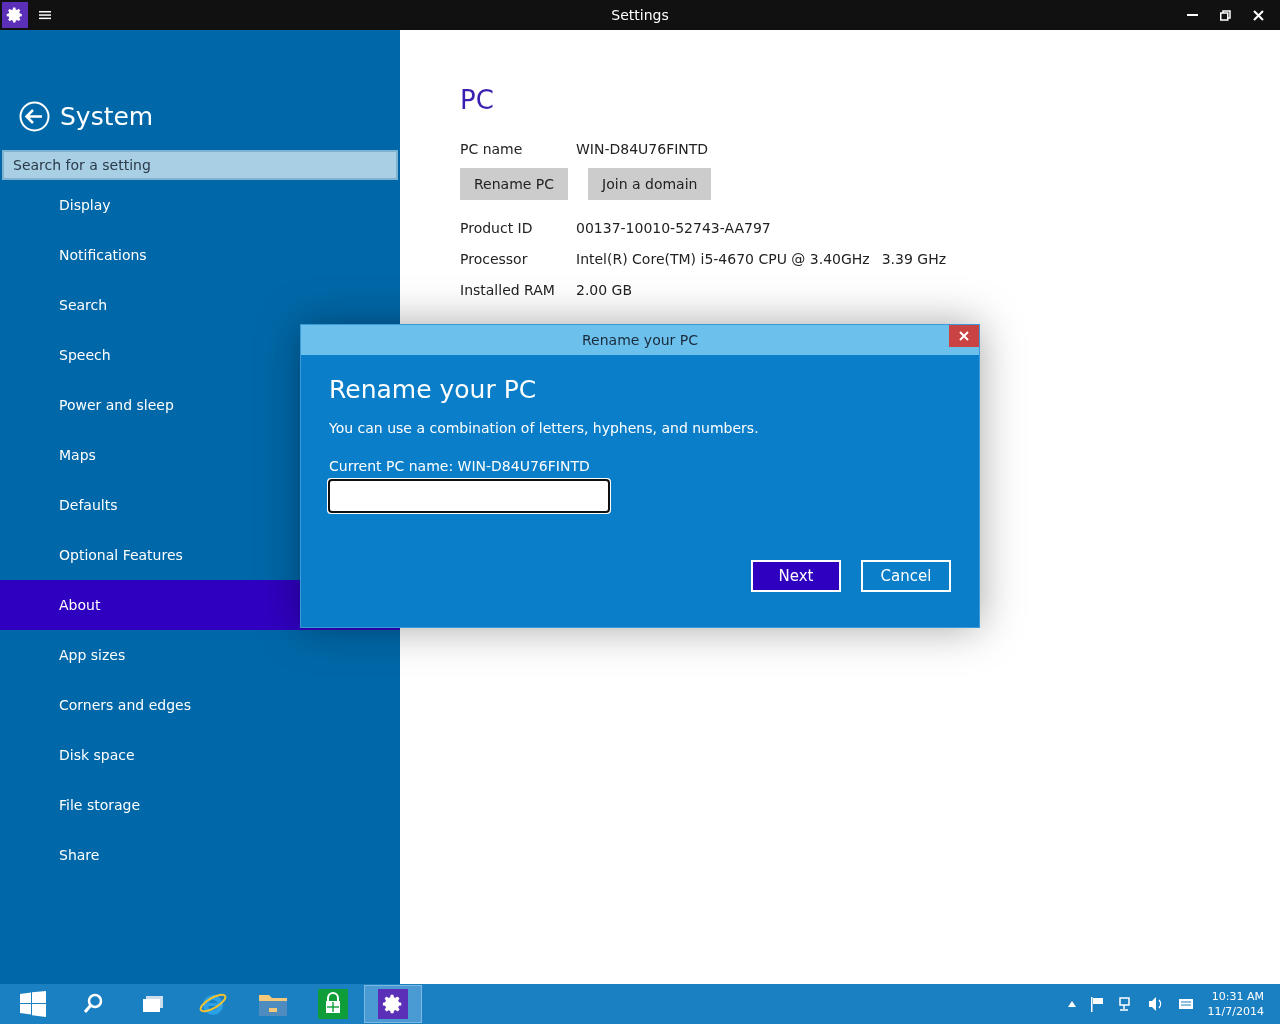 This screenshot has width=1280, height=1024. I want to click on search-icon, so click(93, 1004).